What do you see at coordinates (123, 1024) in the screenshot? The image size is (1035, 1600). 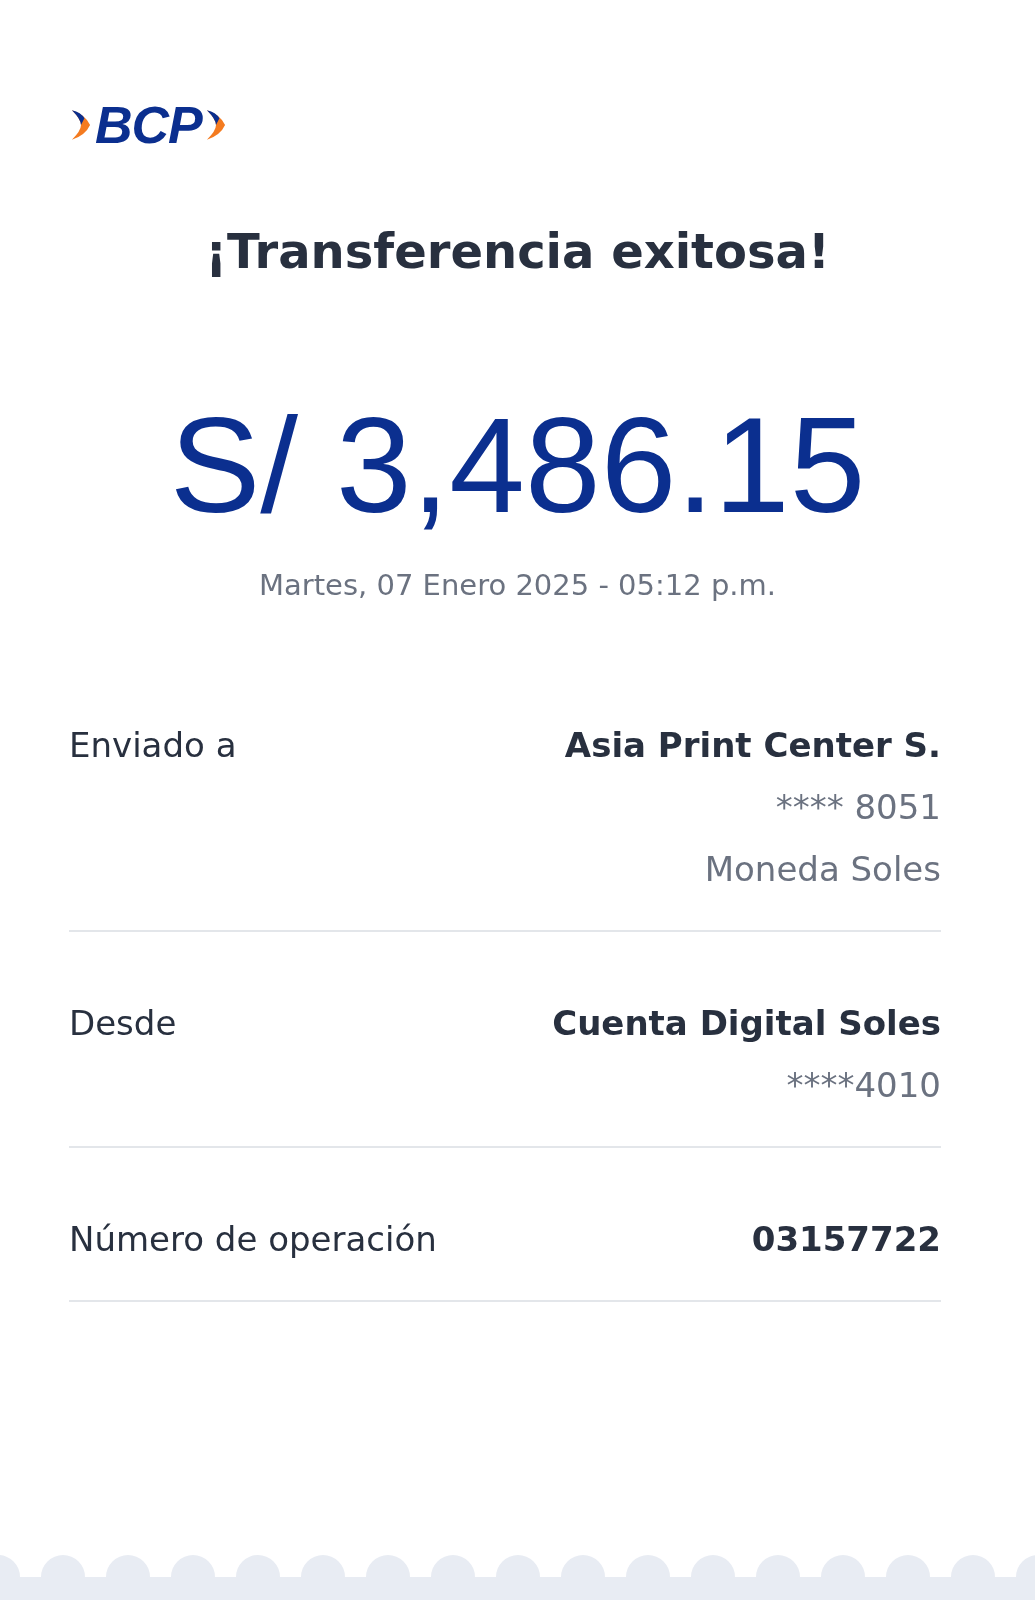 I see `detail-label: Desde` at bounding box center [123, 1024].